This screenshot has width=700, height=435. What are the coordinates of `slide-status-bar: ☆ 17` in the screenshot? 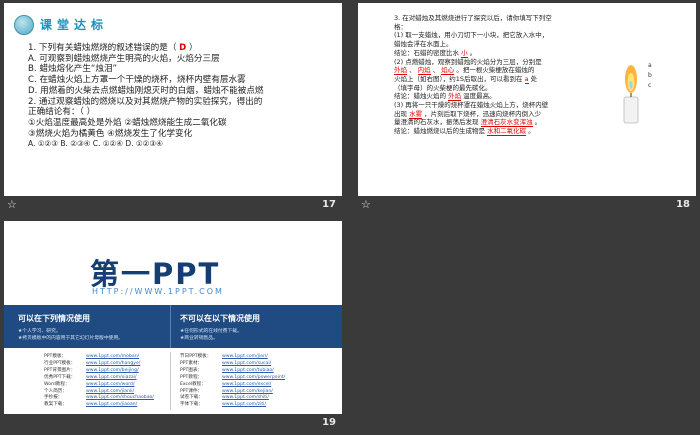 It's located at (173, 206).